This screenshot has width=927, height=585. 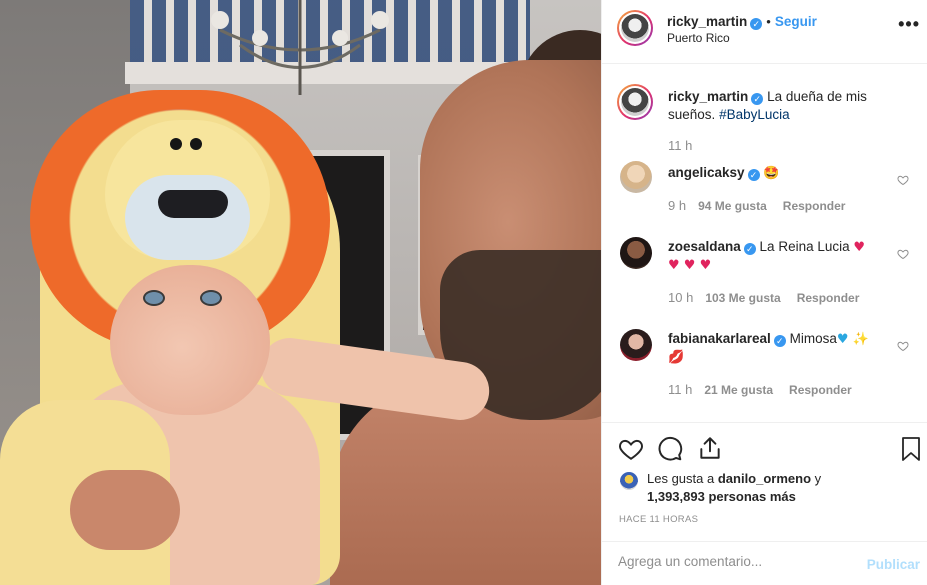 I want to click on photo-man-hand, so click(x=125, y=510).